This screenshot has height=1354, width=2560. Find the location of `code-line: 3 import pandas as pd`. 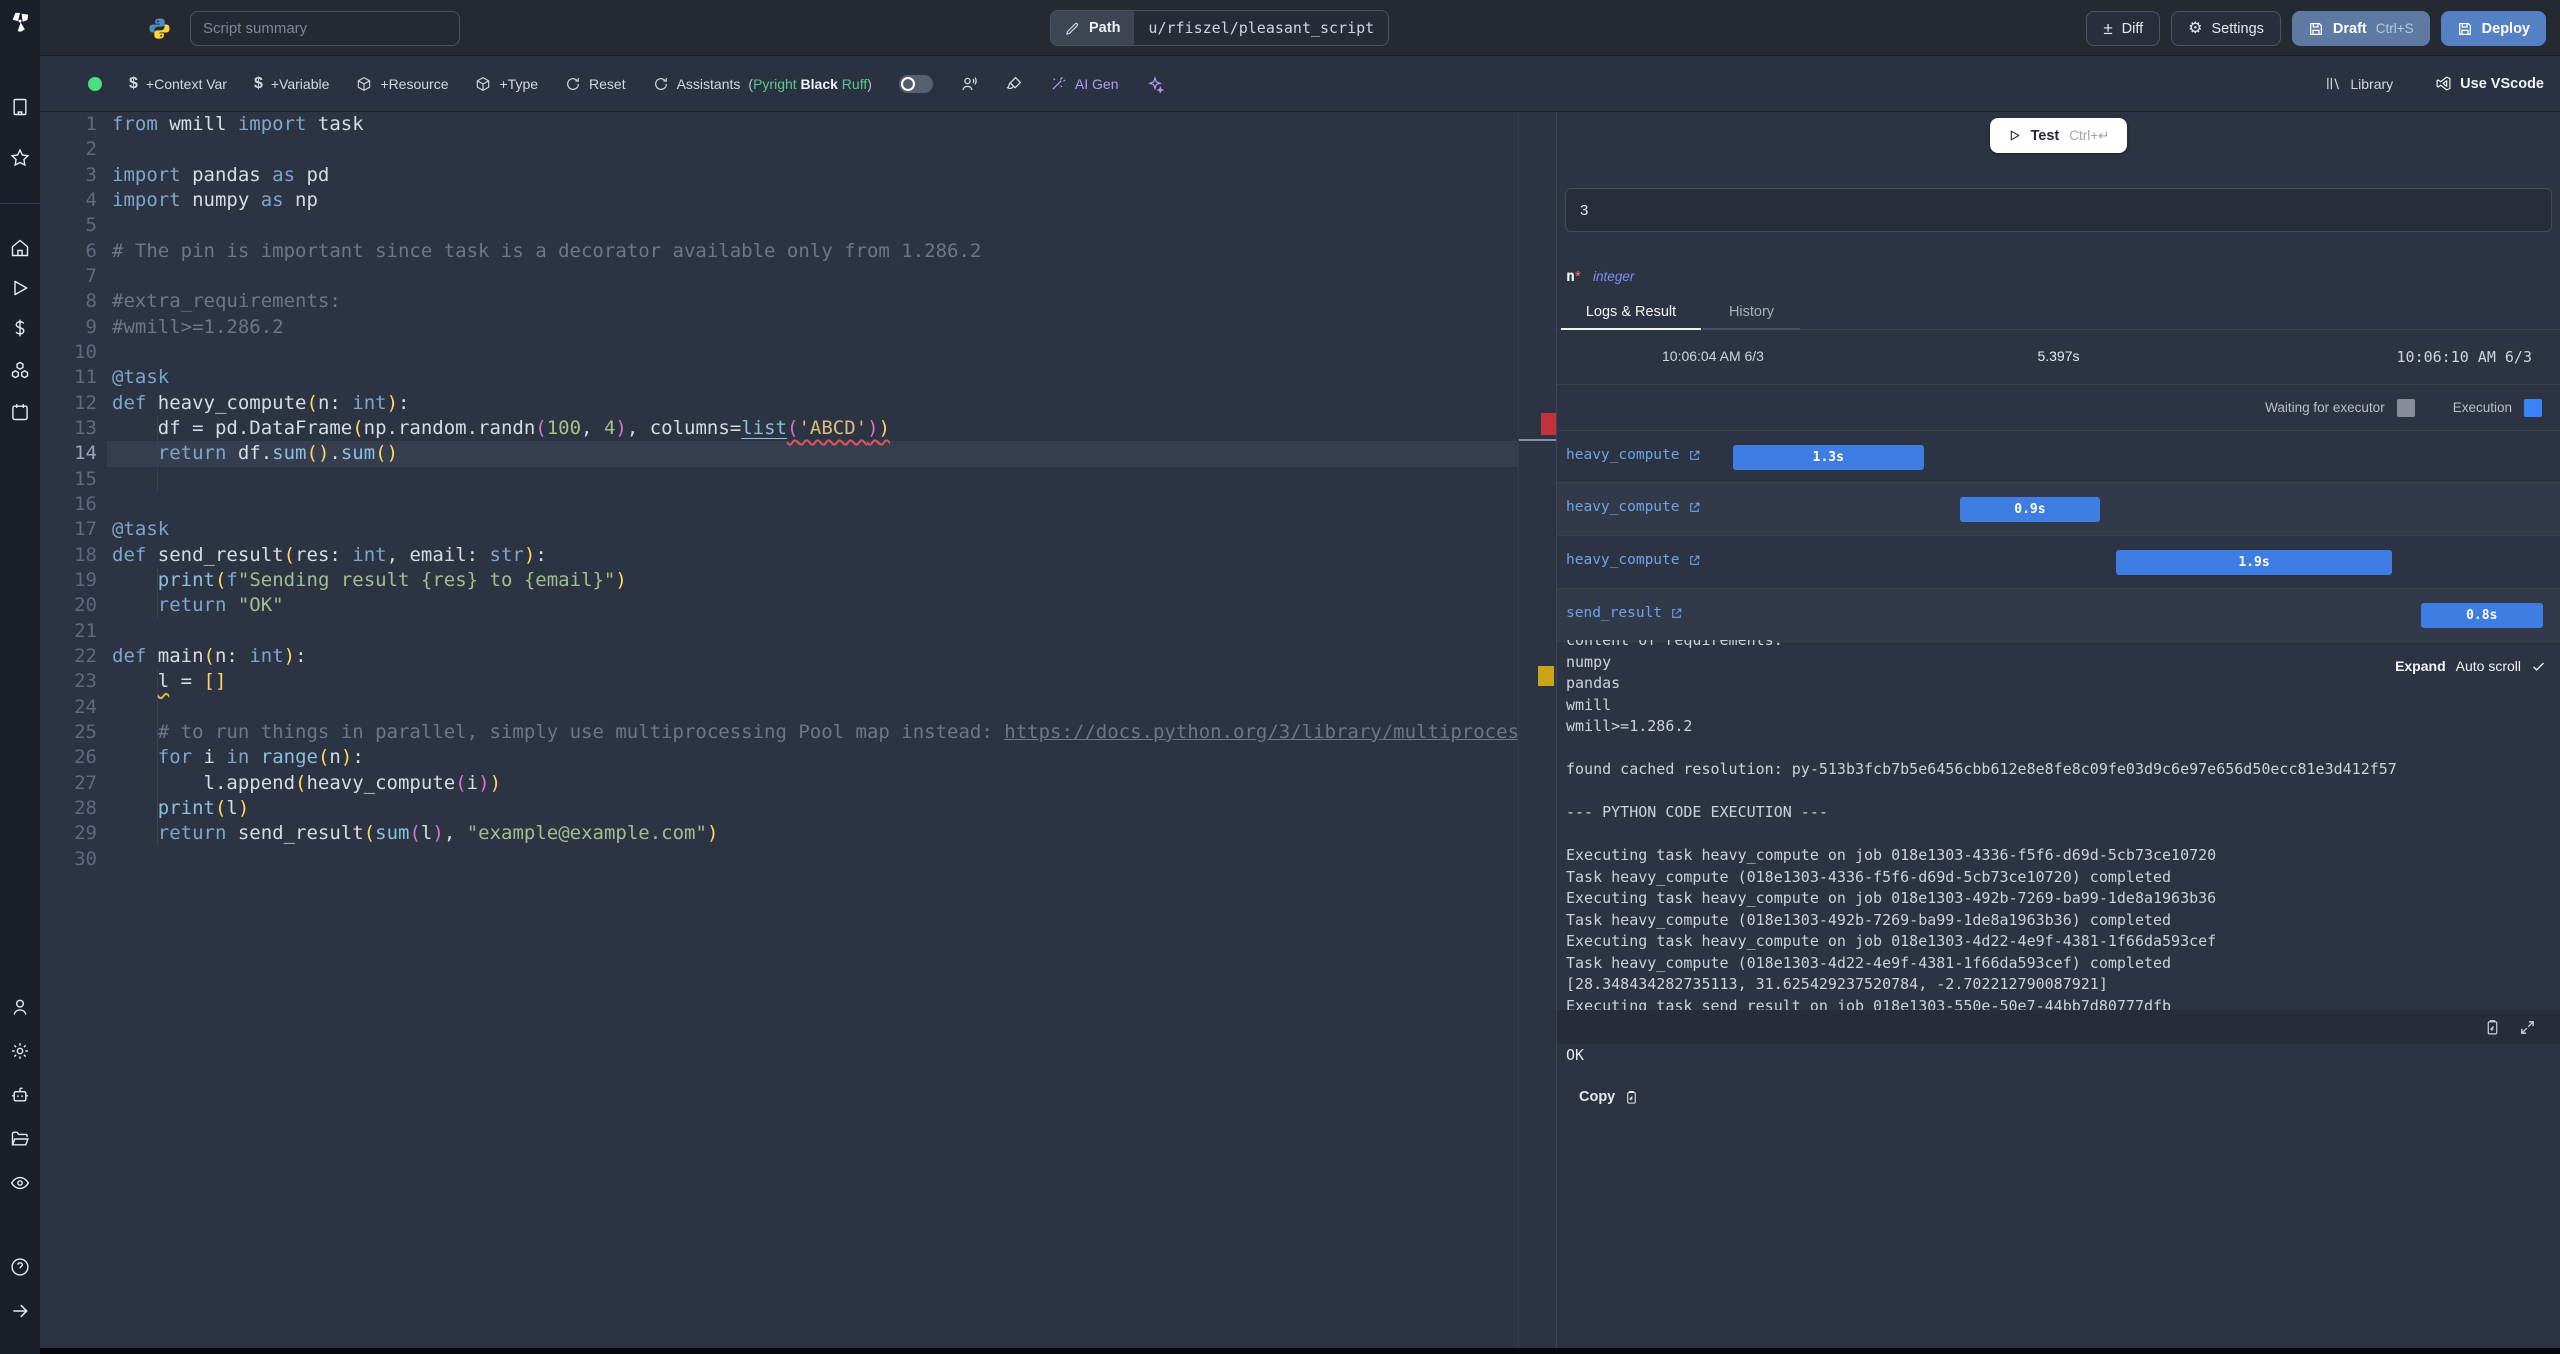

code-line: 3 import pandas as pd is located at coordinates (798, 175).